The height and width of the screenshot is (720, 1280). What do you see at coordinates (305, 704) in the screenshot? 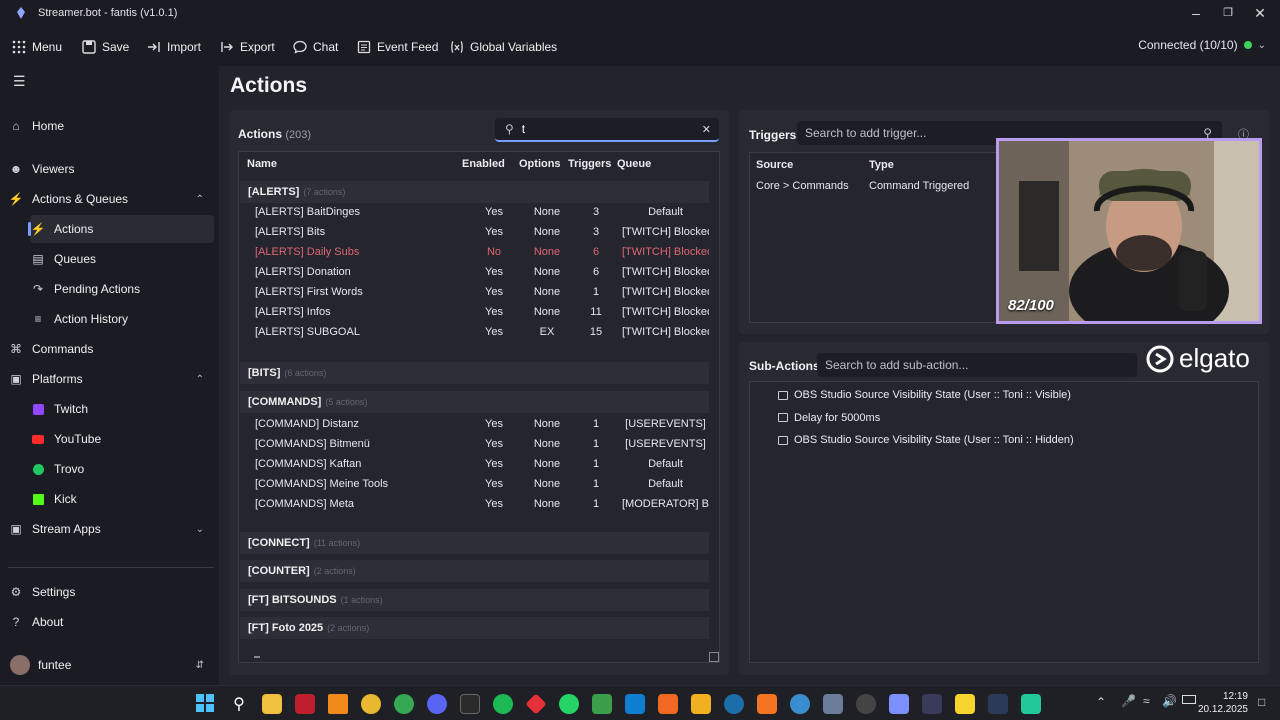
I see `filezilla-icon` at bounding box center [305, 704].